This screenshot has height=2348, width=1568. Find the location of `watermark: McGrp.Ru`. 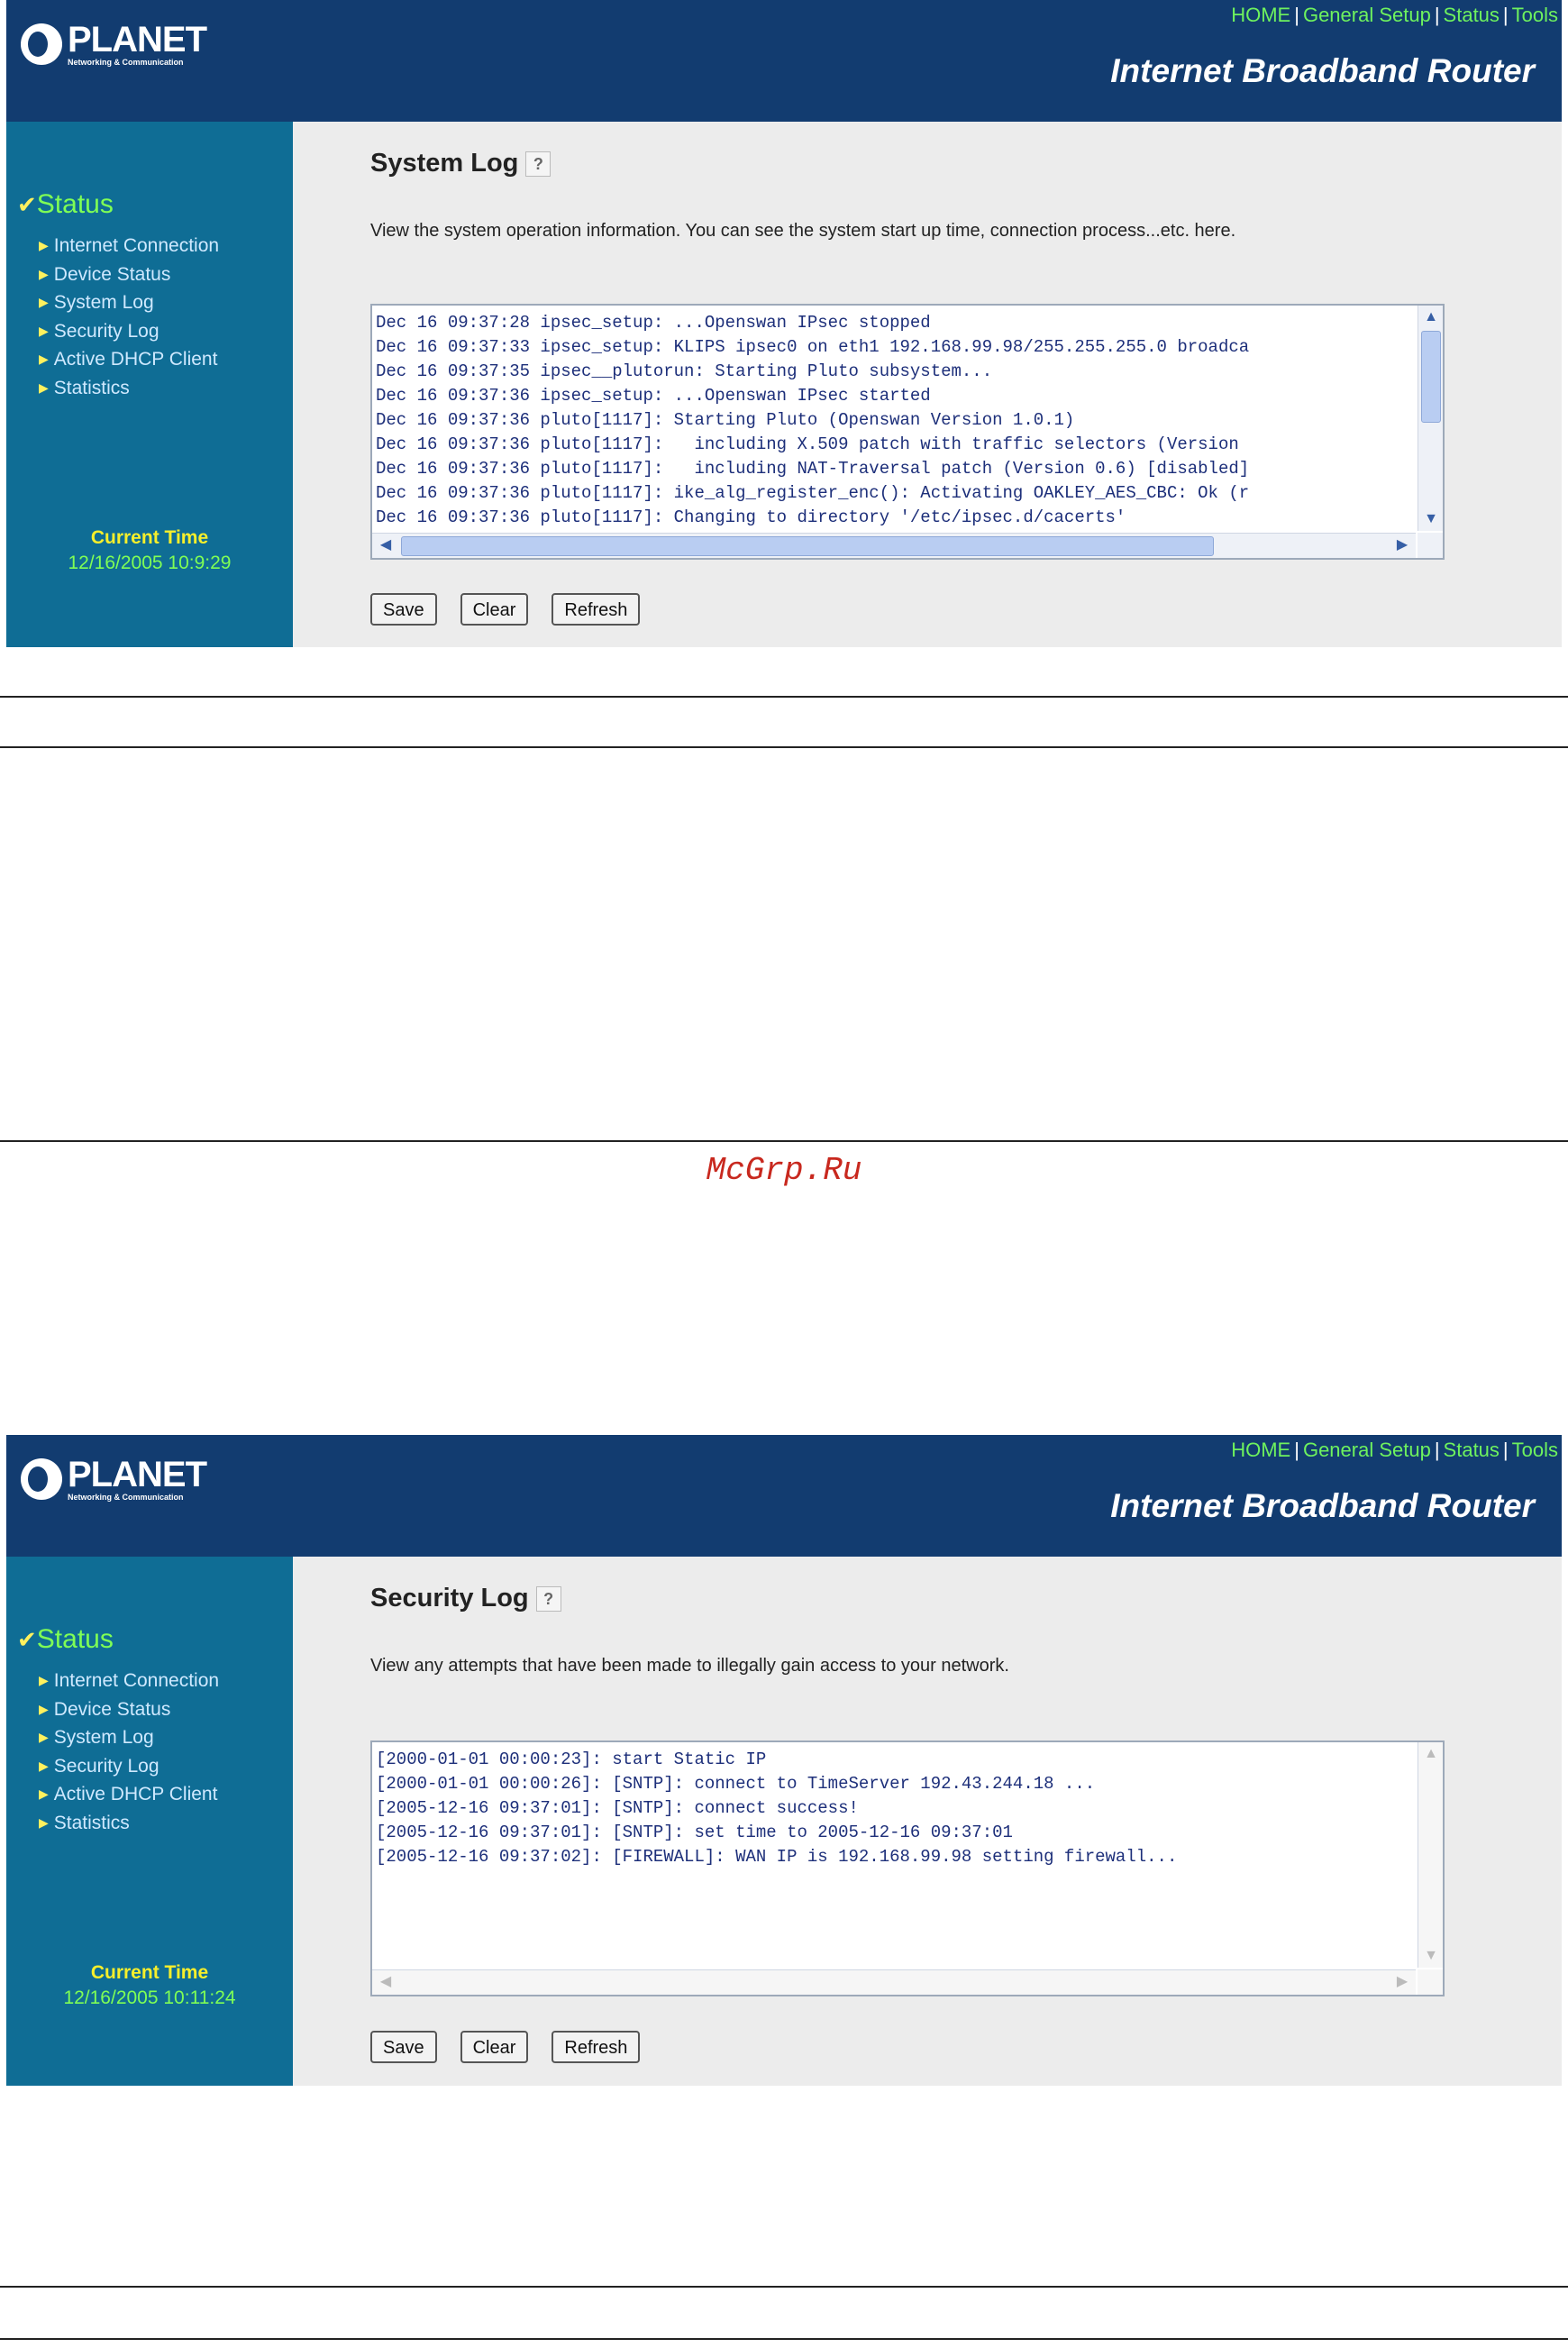

watermark: McGrp.Ru is located at coordinates (784, 1170).